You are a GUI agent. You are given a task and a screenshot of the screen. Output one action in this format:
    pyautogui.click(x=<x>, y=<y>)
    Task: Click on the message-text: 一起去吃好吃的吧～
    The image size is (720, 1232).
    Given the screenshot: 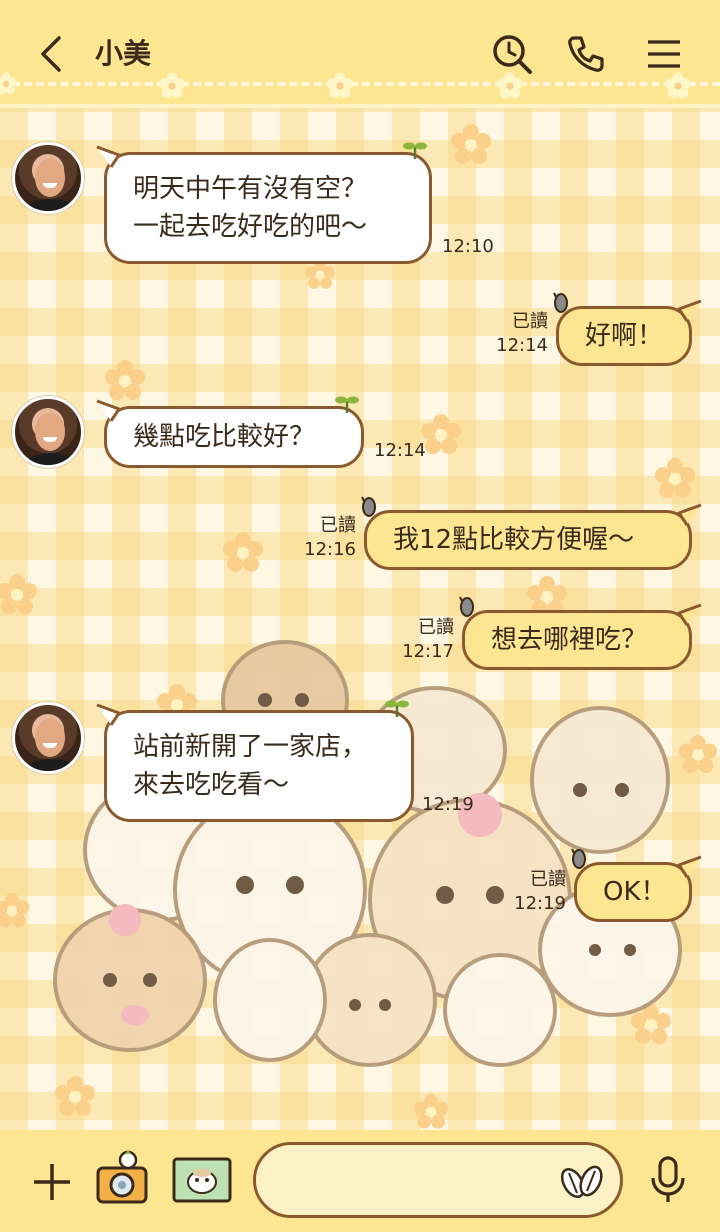 What is the action you would take?
    pyautogui.click(x=250, y=227)
    